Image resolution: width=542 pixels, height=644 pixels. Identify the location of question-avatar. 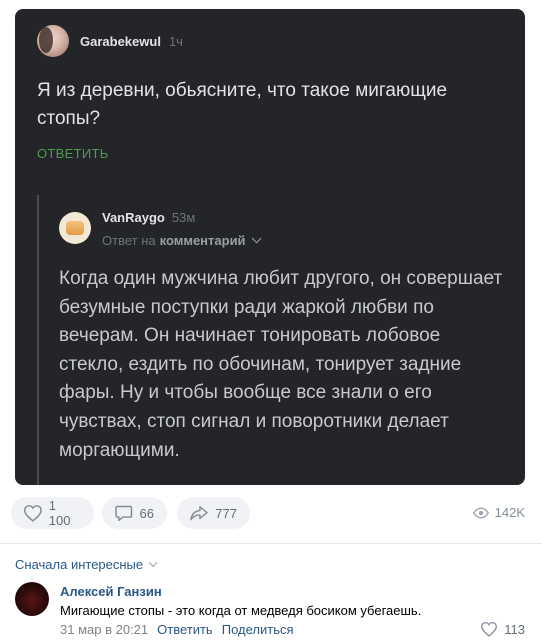
(53, 41).